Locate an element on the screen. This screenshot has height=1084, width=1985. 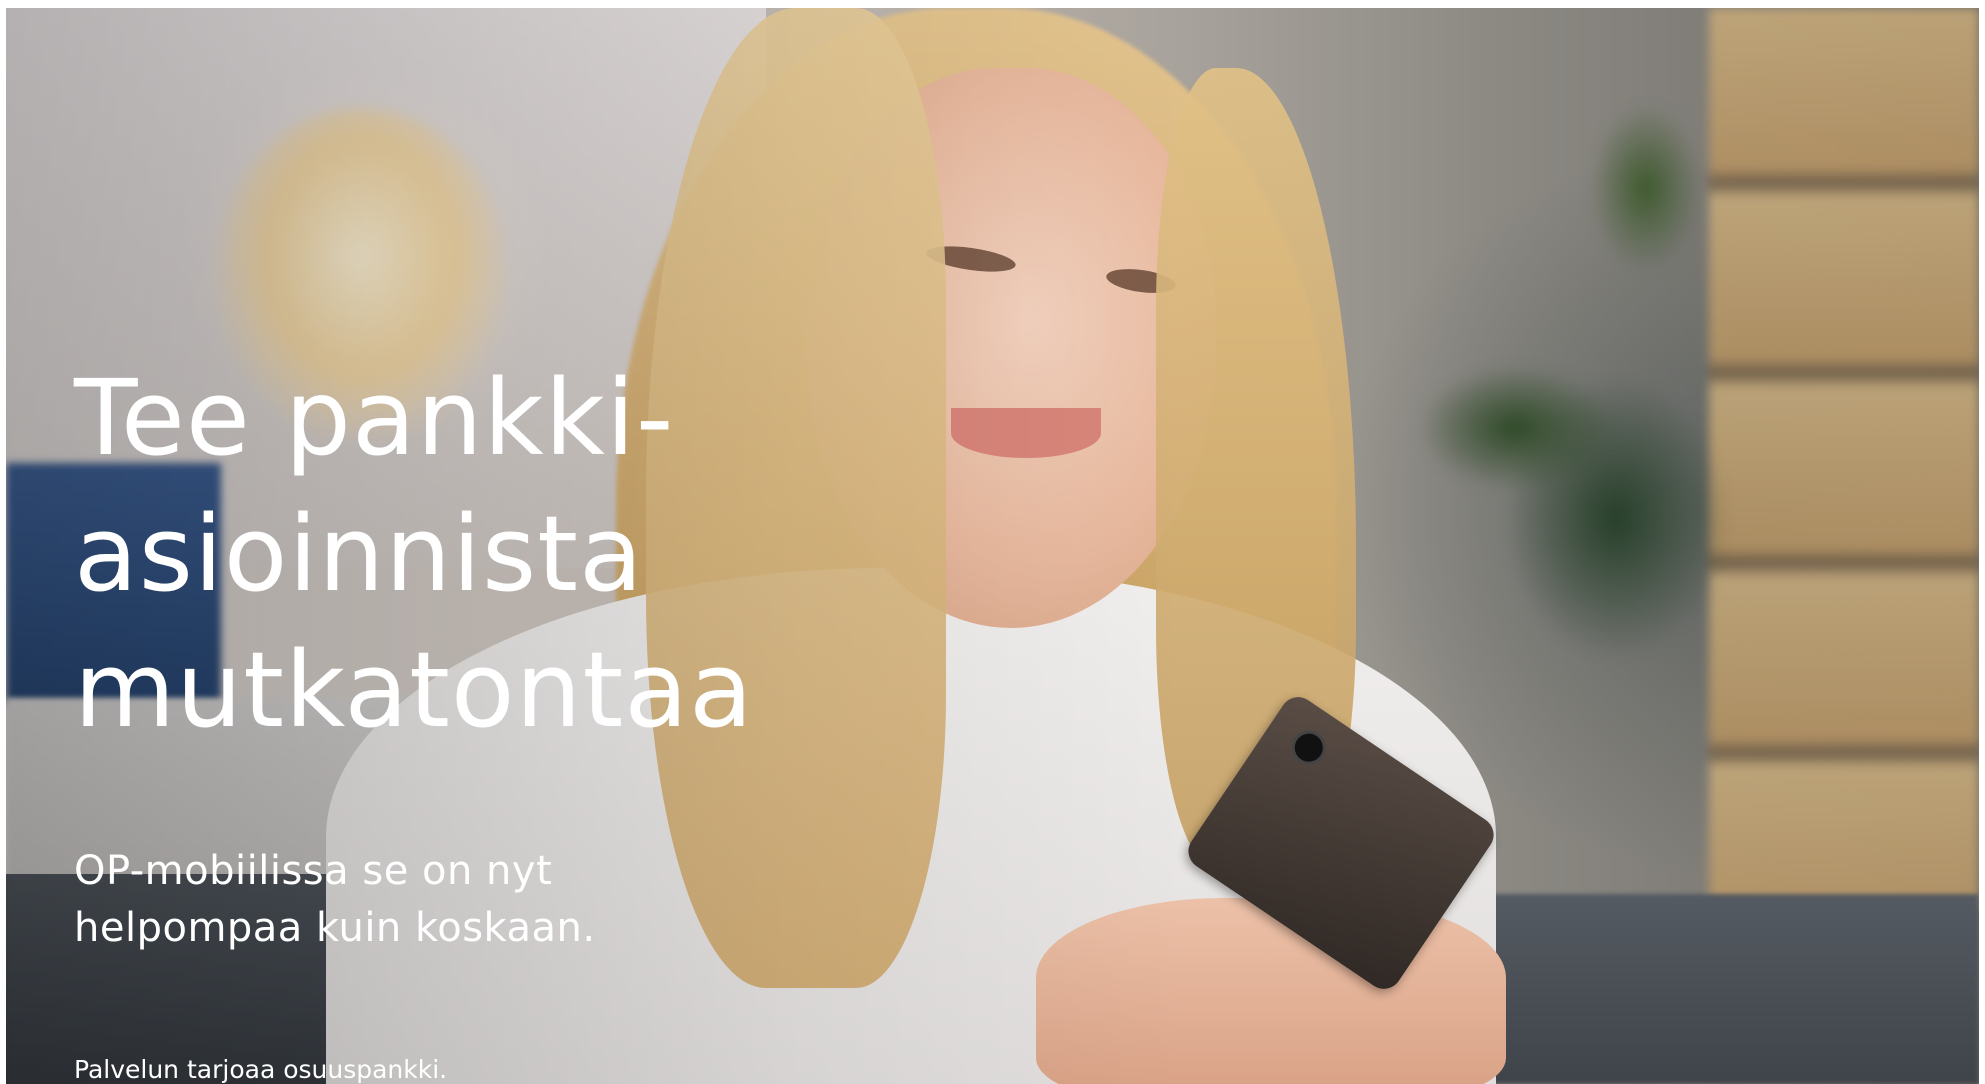
headline-line-1: Tee pankki- is located at coordinates (374, 418).